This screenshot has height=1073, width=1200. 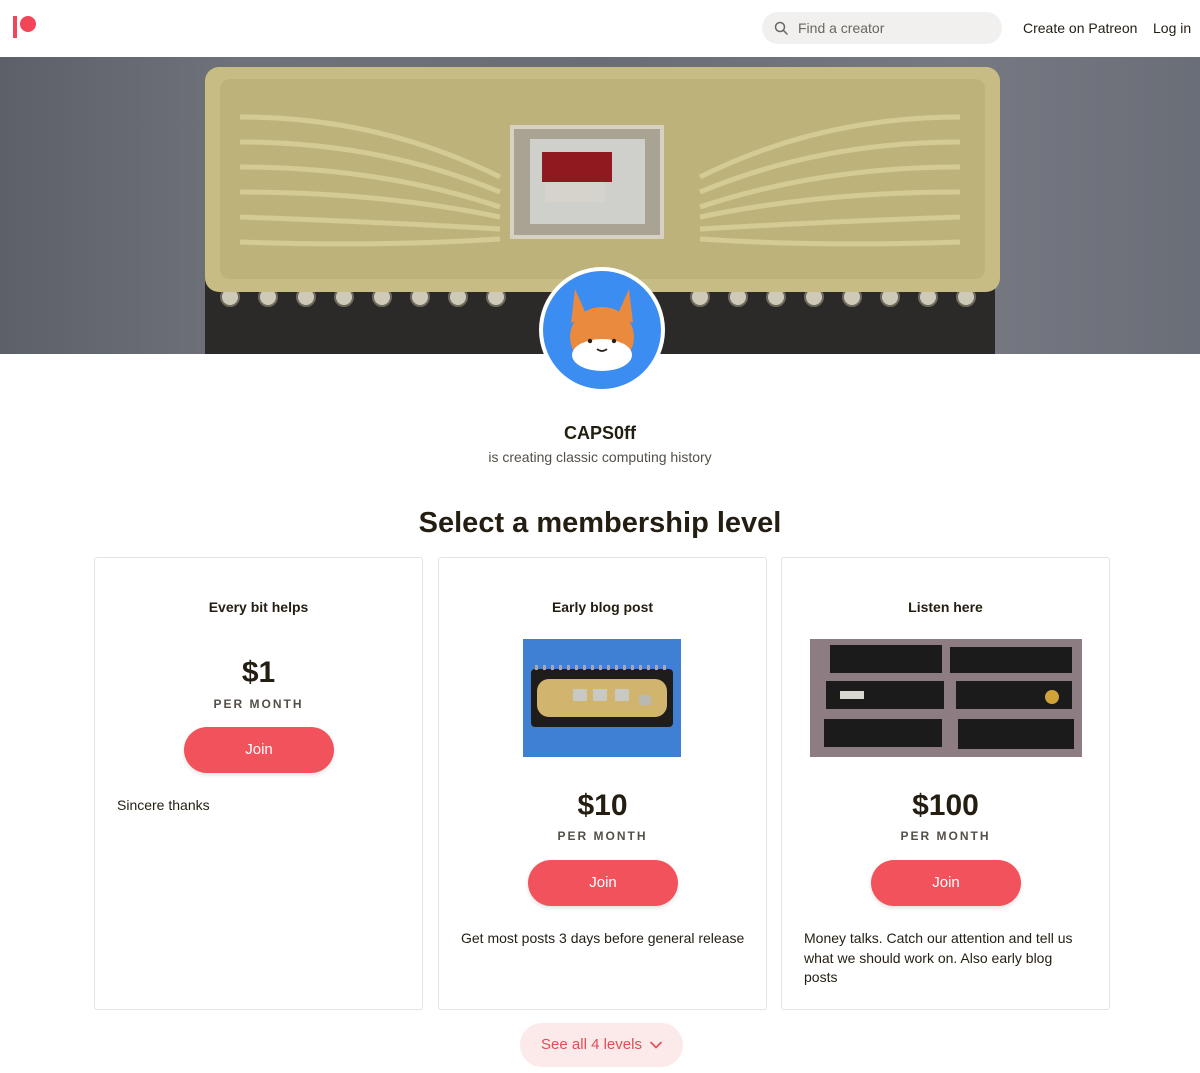 What do you see at coordinates (163, 805) in the screenshot?
I see `tier-description: Sincere thanks` at bounding box center [163, 805].